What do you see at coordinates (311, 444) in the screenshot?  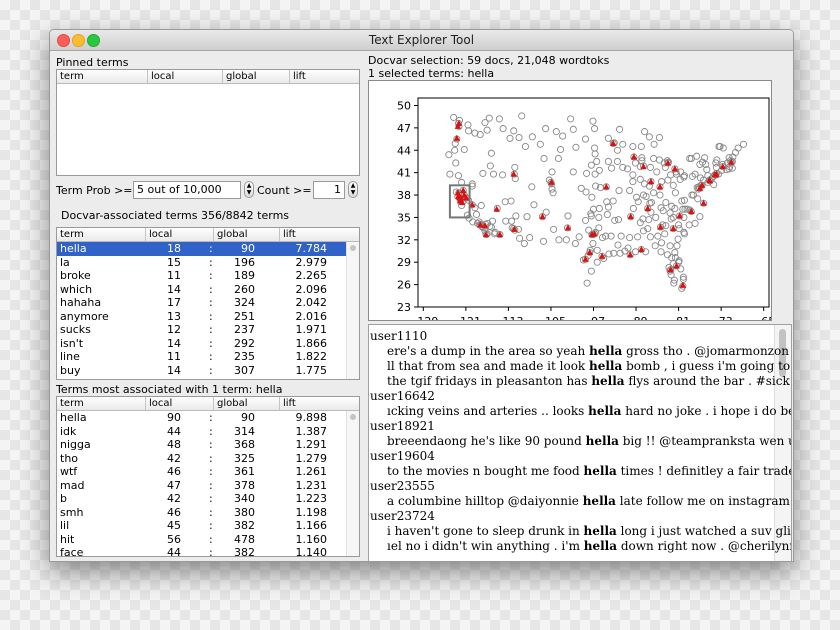 I see `cell-lift: 1.291` at bounding box center [311, 444].